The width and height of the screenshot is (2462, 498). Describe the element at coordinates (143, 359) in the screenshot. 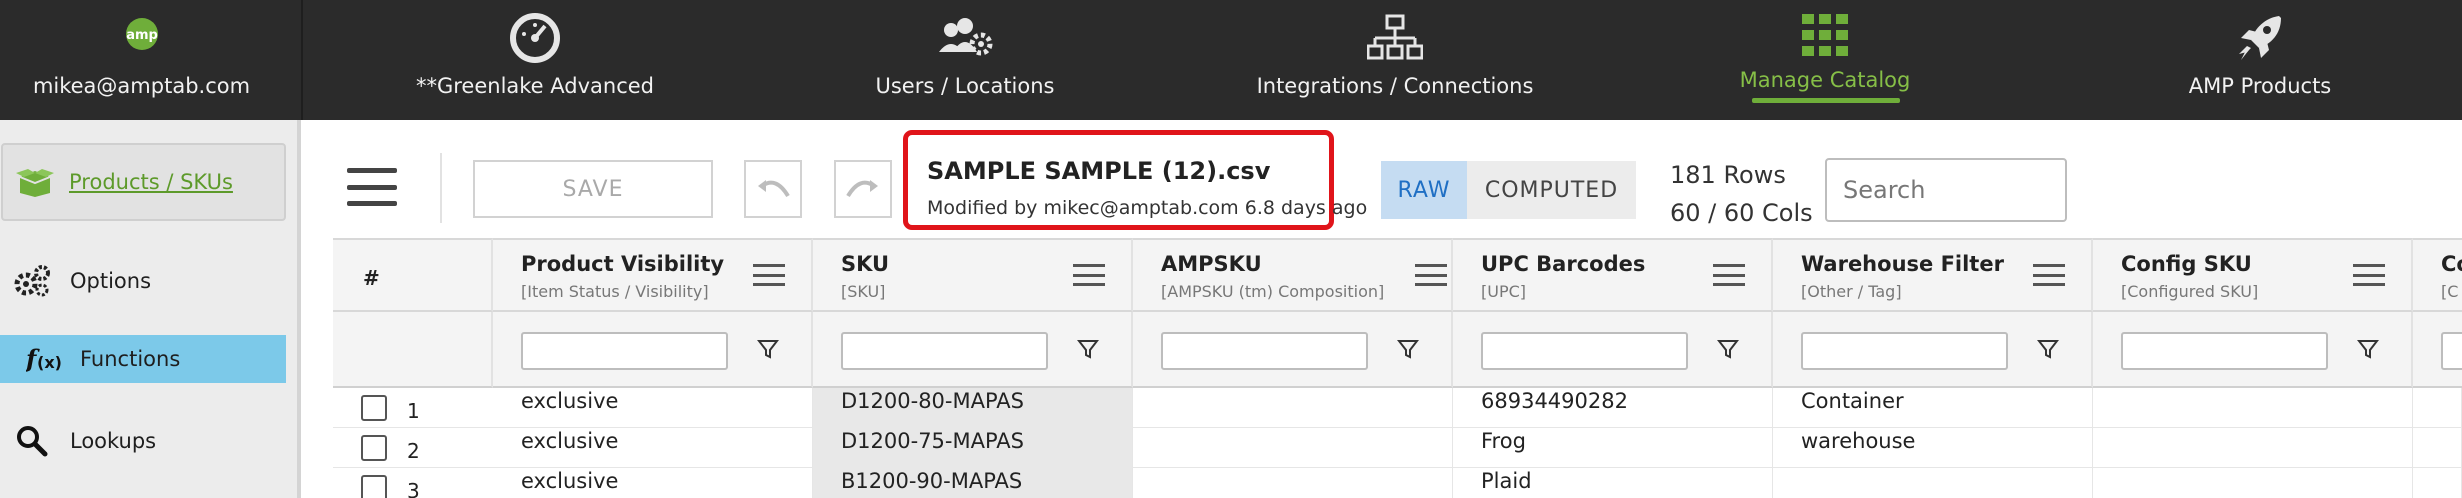

I see `sidebar-item-functions: f (x) Functions` at that location.